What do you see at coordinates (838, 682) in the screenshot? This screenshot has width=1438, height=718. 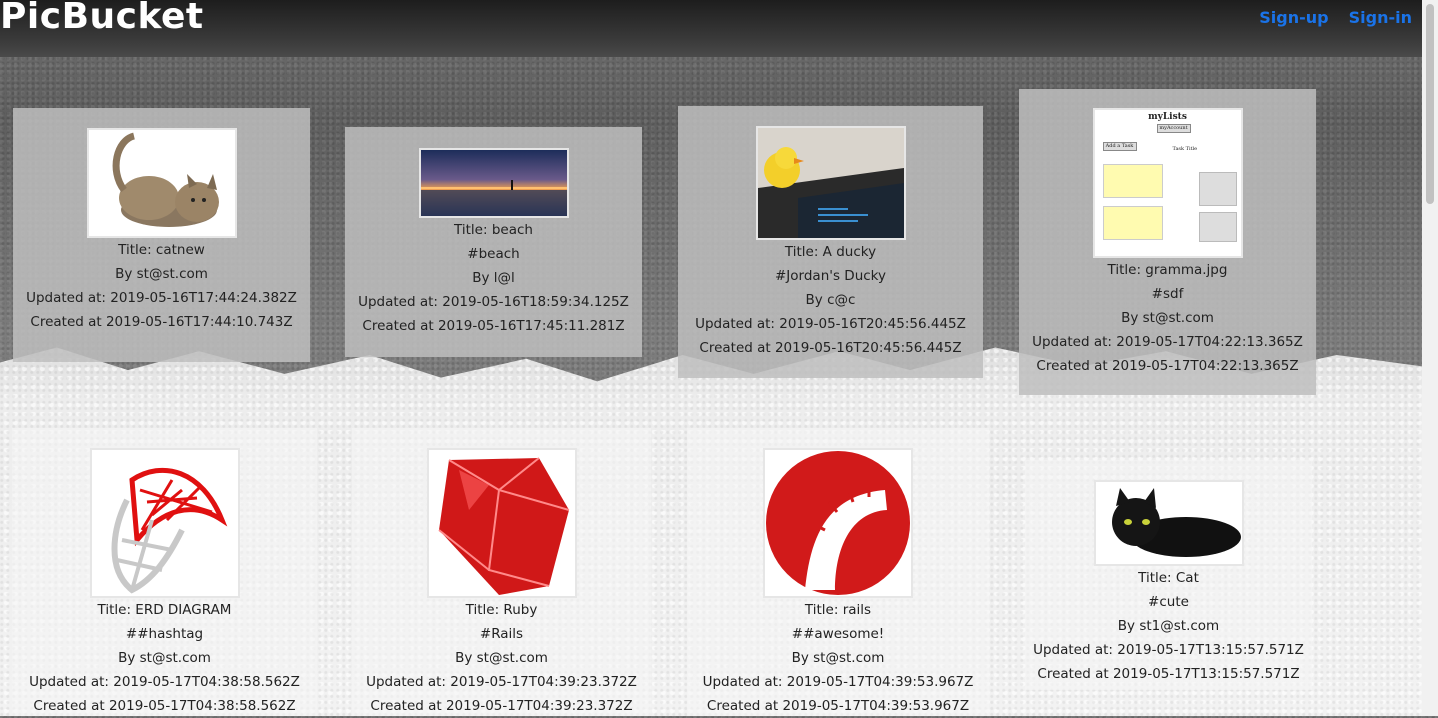 I see `card-updated: Updated at: 2019-05-17T04:39:53.967Z` at bounding box center [838, 682].